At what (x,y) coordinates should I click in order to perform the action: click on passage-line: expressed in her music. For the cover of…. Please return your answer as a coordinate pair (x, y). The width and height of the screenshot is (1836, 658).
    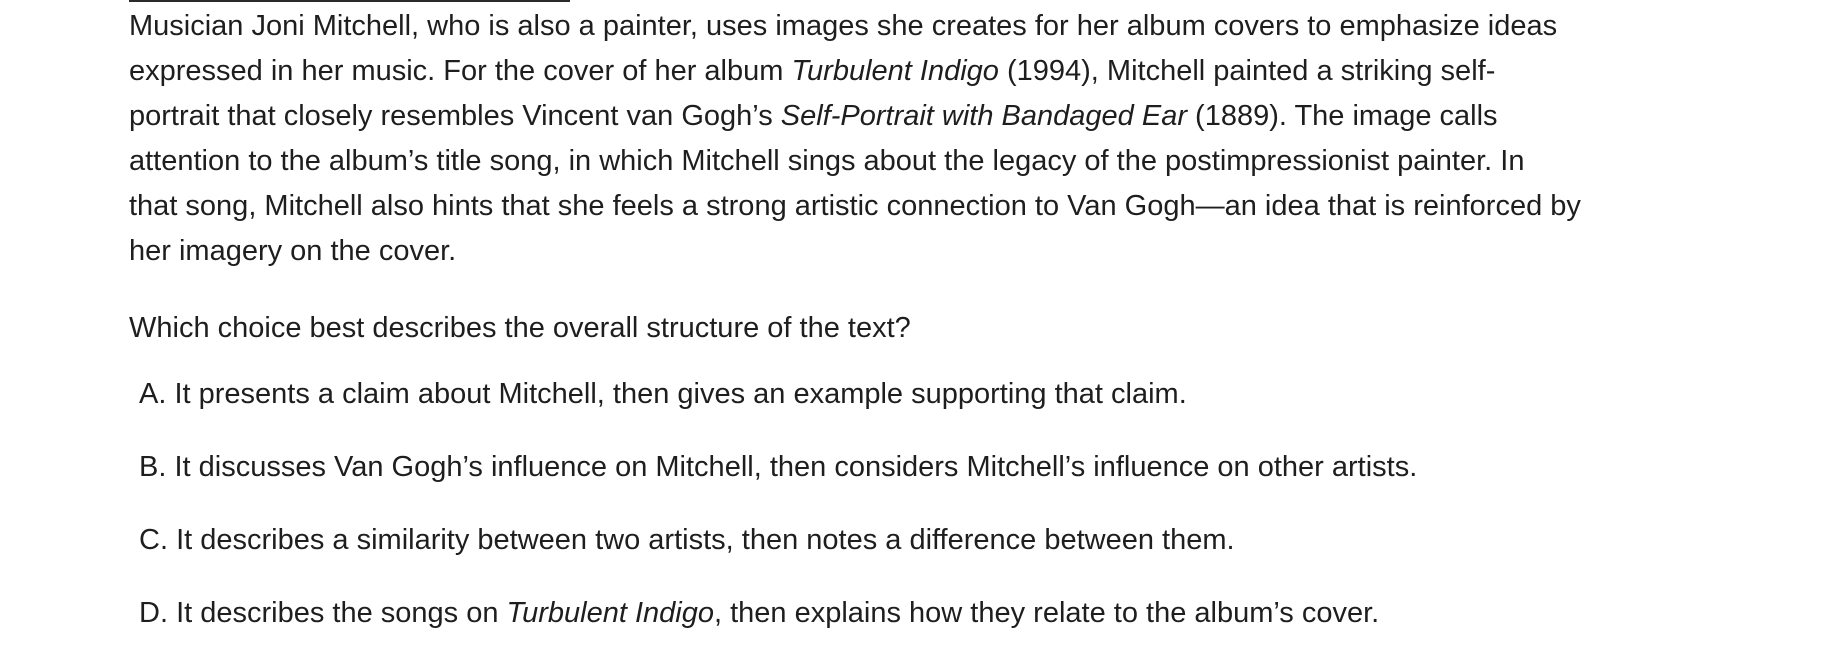
    Looking at the image, I should click on (812, 71).